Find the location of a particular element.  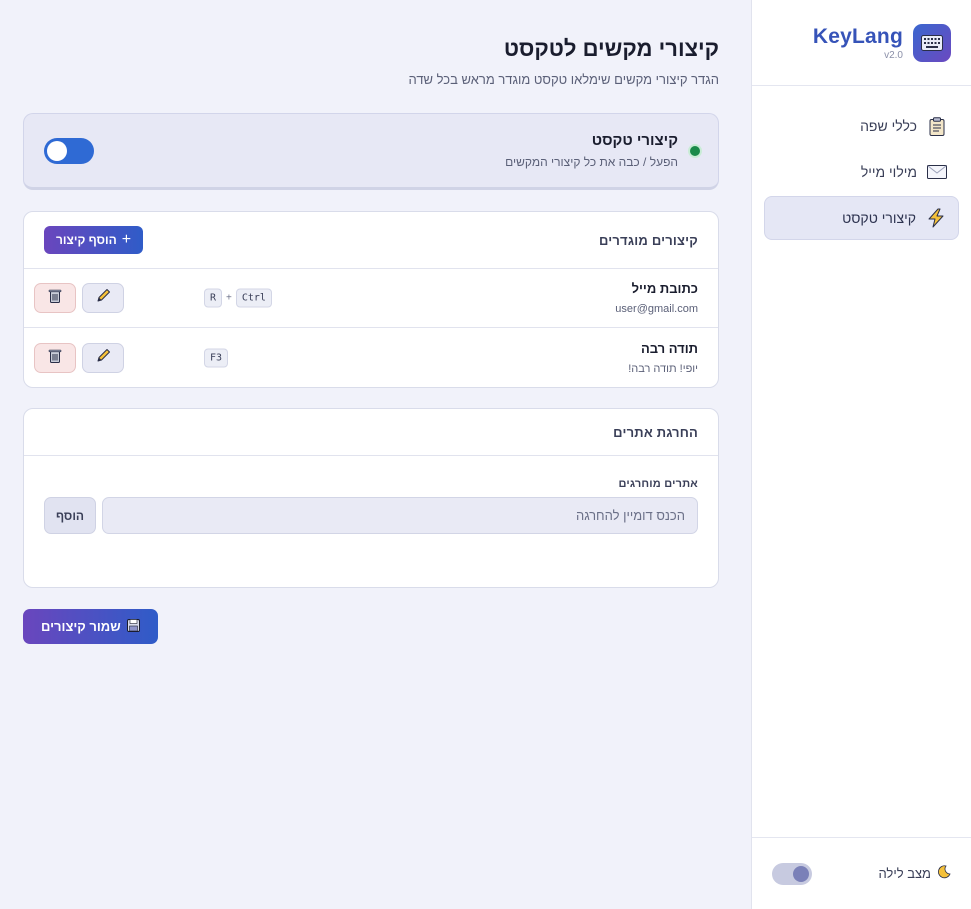

master-toggle-switch is located at coordinates (69, 150).